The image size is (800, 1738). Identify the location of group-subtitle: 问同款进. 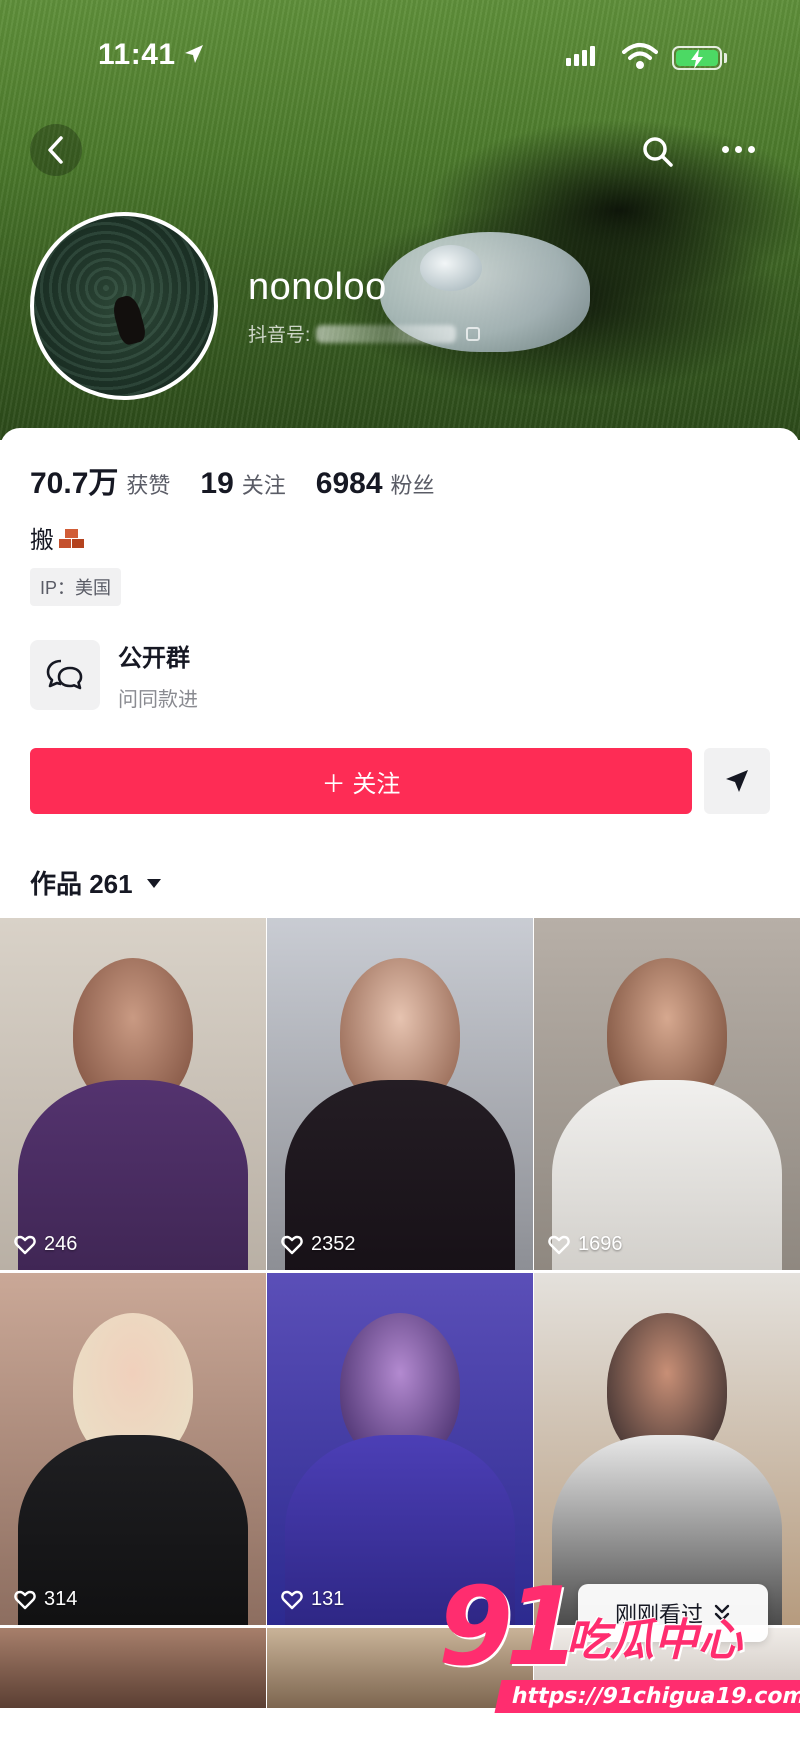
(158, 700).